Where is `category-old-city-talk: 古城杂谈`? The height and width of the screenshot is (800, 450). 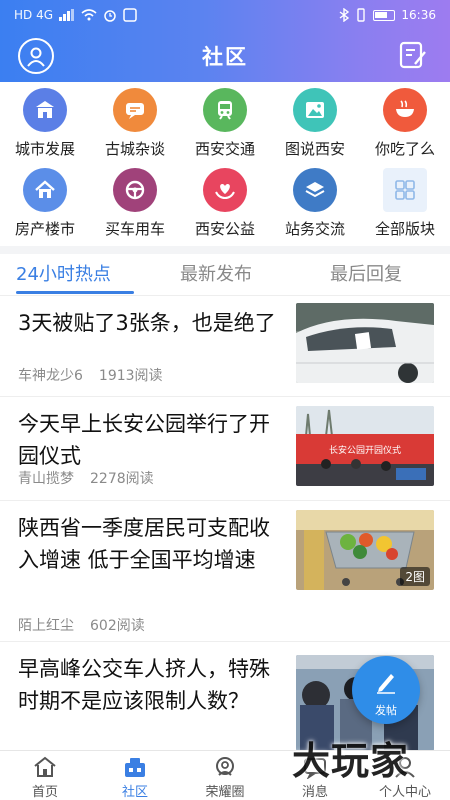 category-old-city-talk: 古城杂谈 is located at coordinates (135, 122).